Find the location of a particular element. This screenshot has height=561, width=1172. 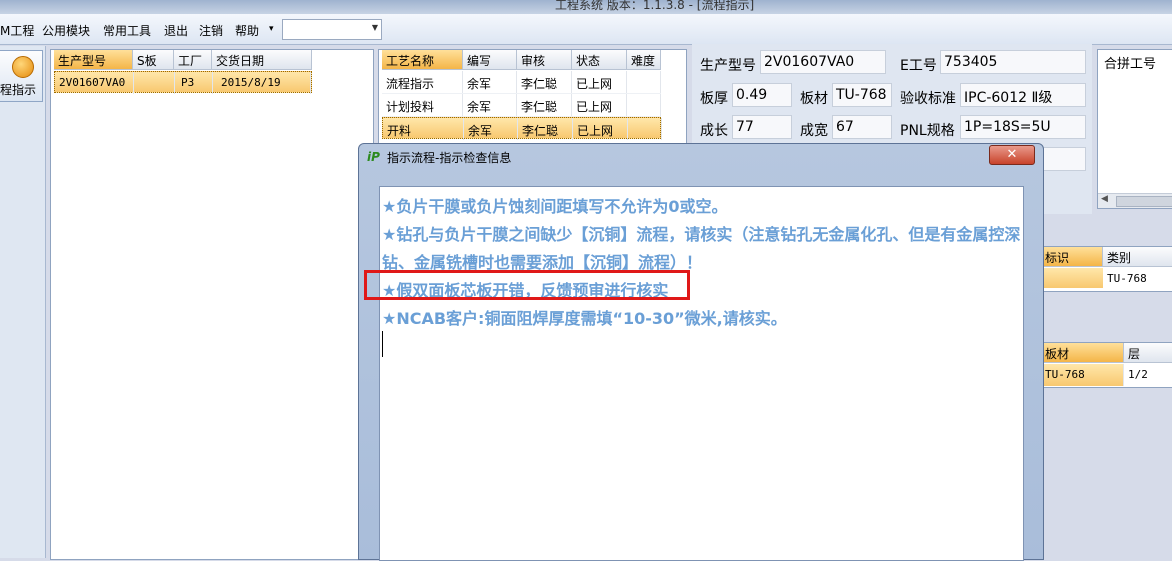

menu-common-modules: 公用模块 is located at coordinates (66, 30).